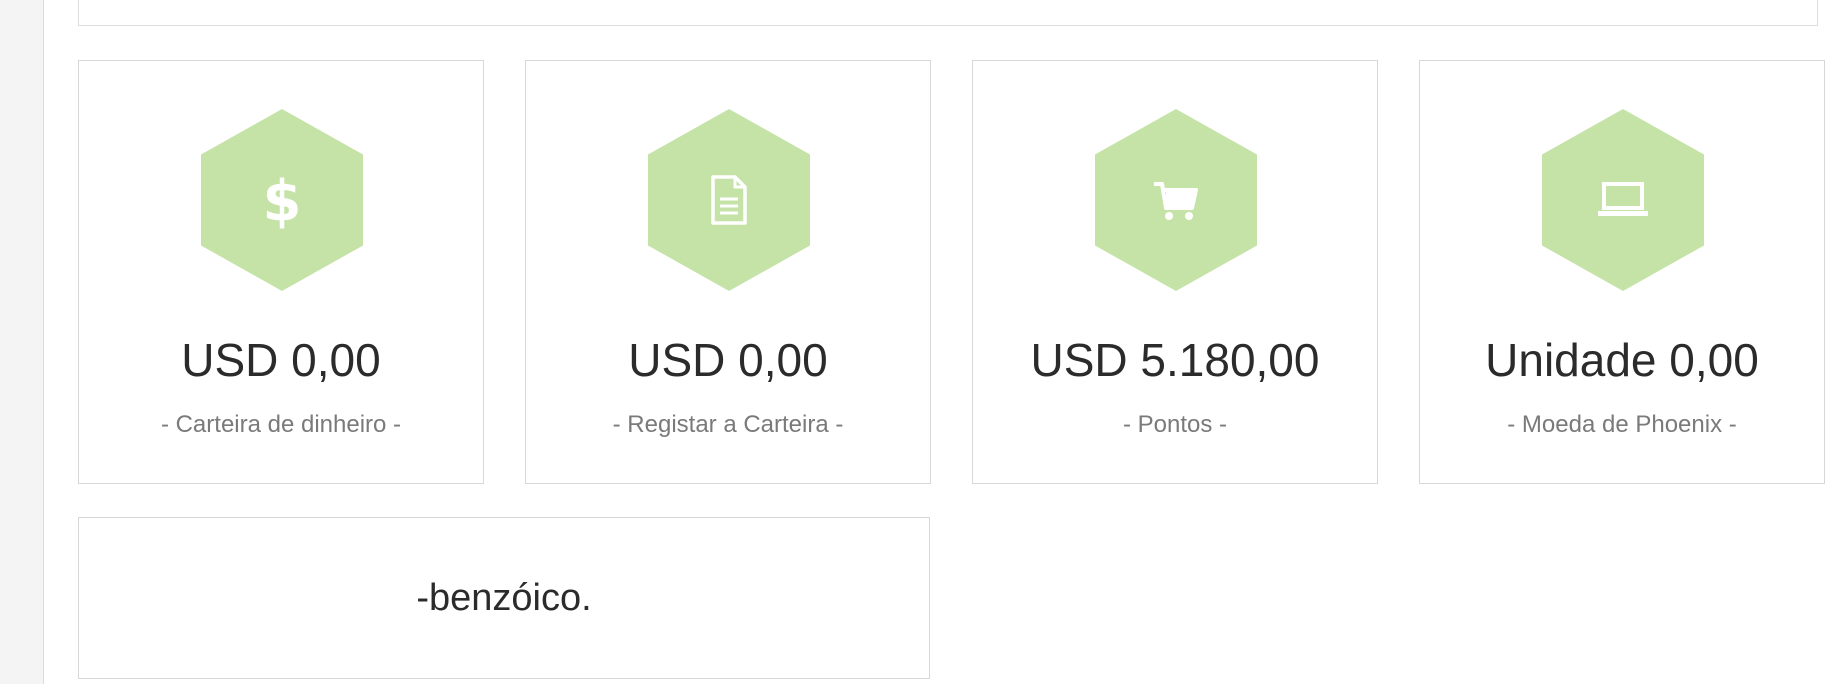 This screenshot has height=684, width=1836. I want to click on laptop-icon, so click(1623, 200).